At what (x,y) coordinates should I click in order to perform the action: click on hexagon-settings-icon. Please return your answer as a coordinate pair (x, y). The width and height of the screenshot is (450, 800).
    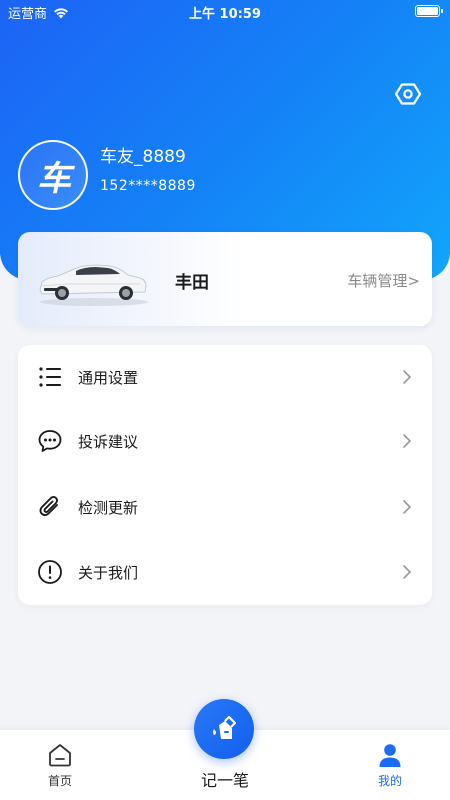
    Looking at the image, I should click on (408, 94).